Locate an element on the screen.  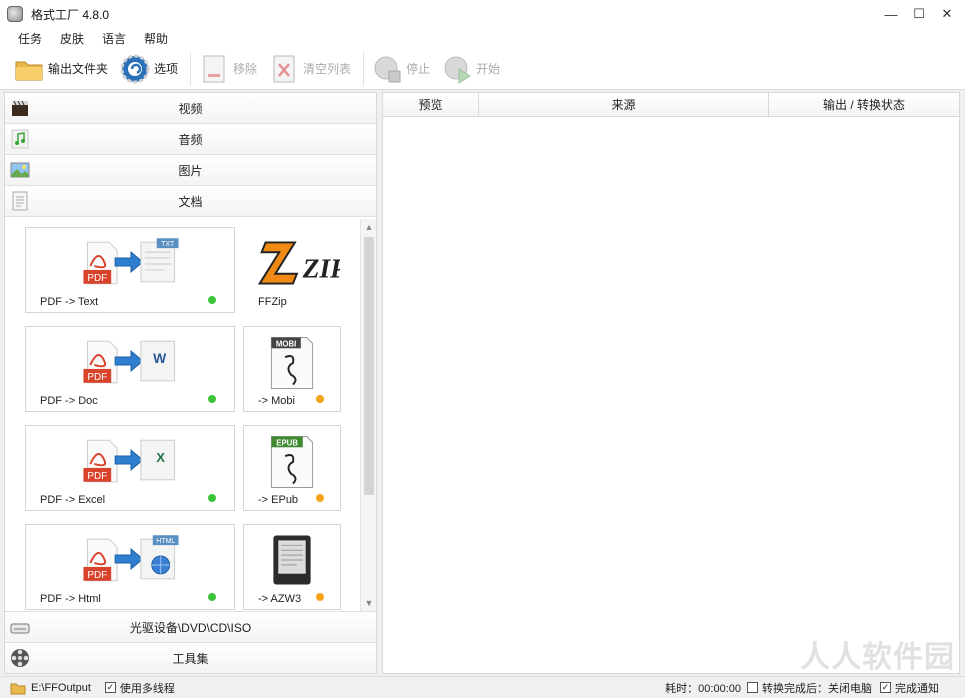
svg-text: TXT is located at coordinates (168, 244).